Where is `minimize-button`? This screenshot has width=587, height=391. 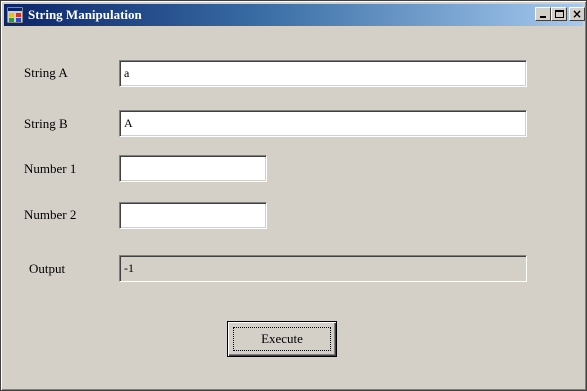 minimize-button is located at coordinates (543, 14).